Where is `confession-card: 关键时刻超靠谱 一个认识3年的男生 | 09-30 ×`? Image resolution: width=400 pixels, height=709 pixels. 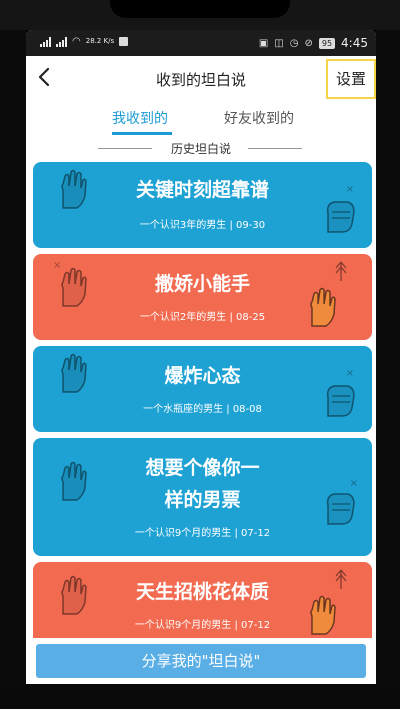
confession-card: 关键时刻超靠谱 一个认识3年的男生 | 09-30 × is located at coordinates (202, 205).